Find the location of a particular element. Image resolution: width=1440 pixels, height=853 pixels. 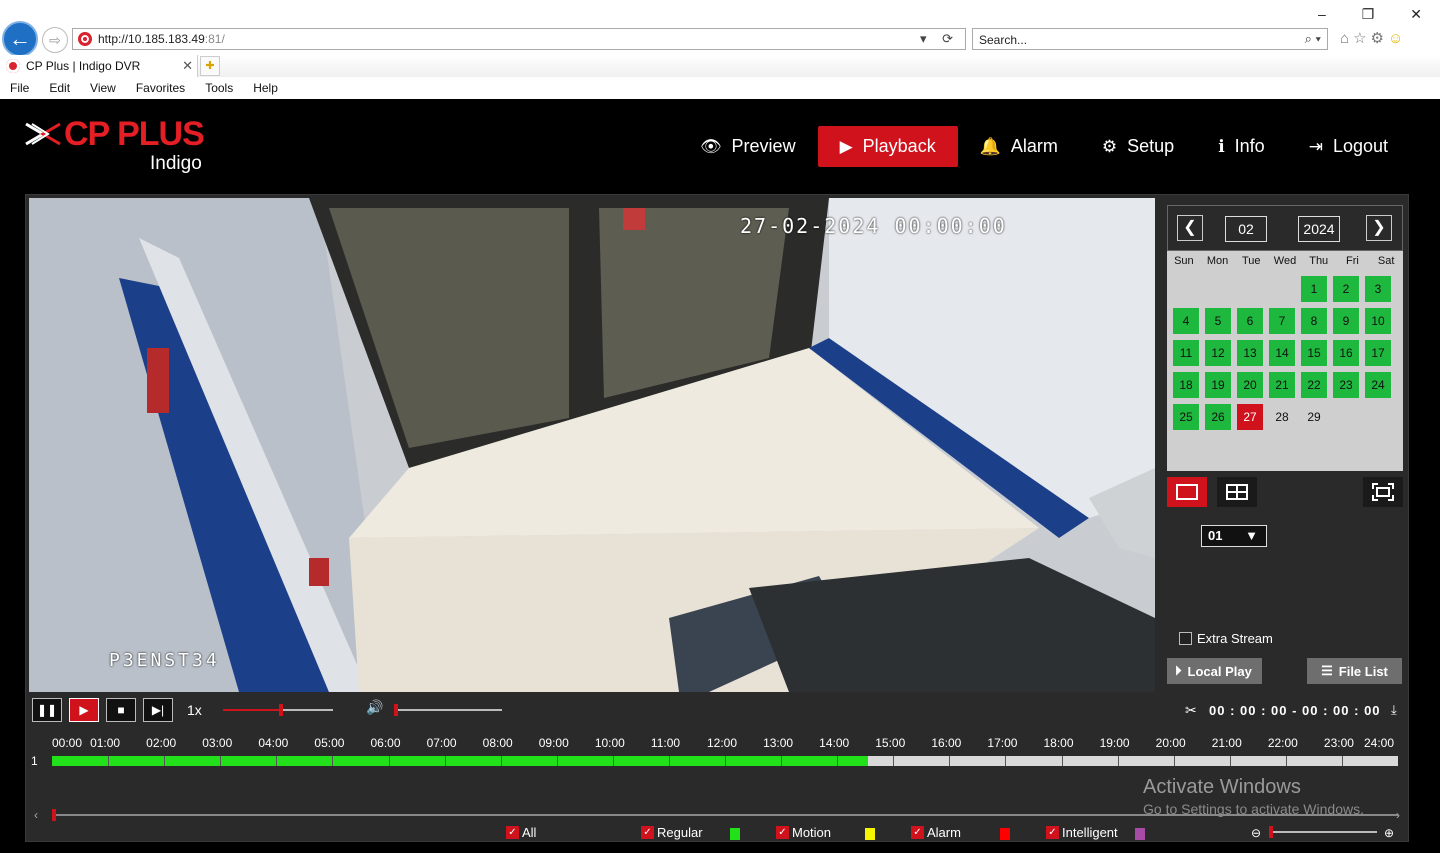

address-bar: http://10.185.183.49:81/ ▾ ⟳ is located at coordinates (519, 39).